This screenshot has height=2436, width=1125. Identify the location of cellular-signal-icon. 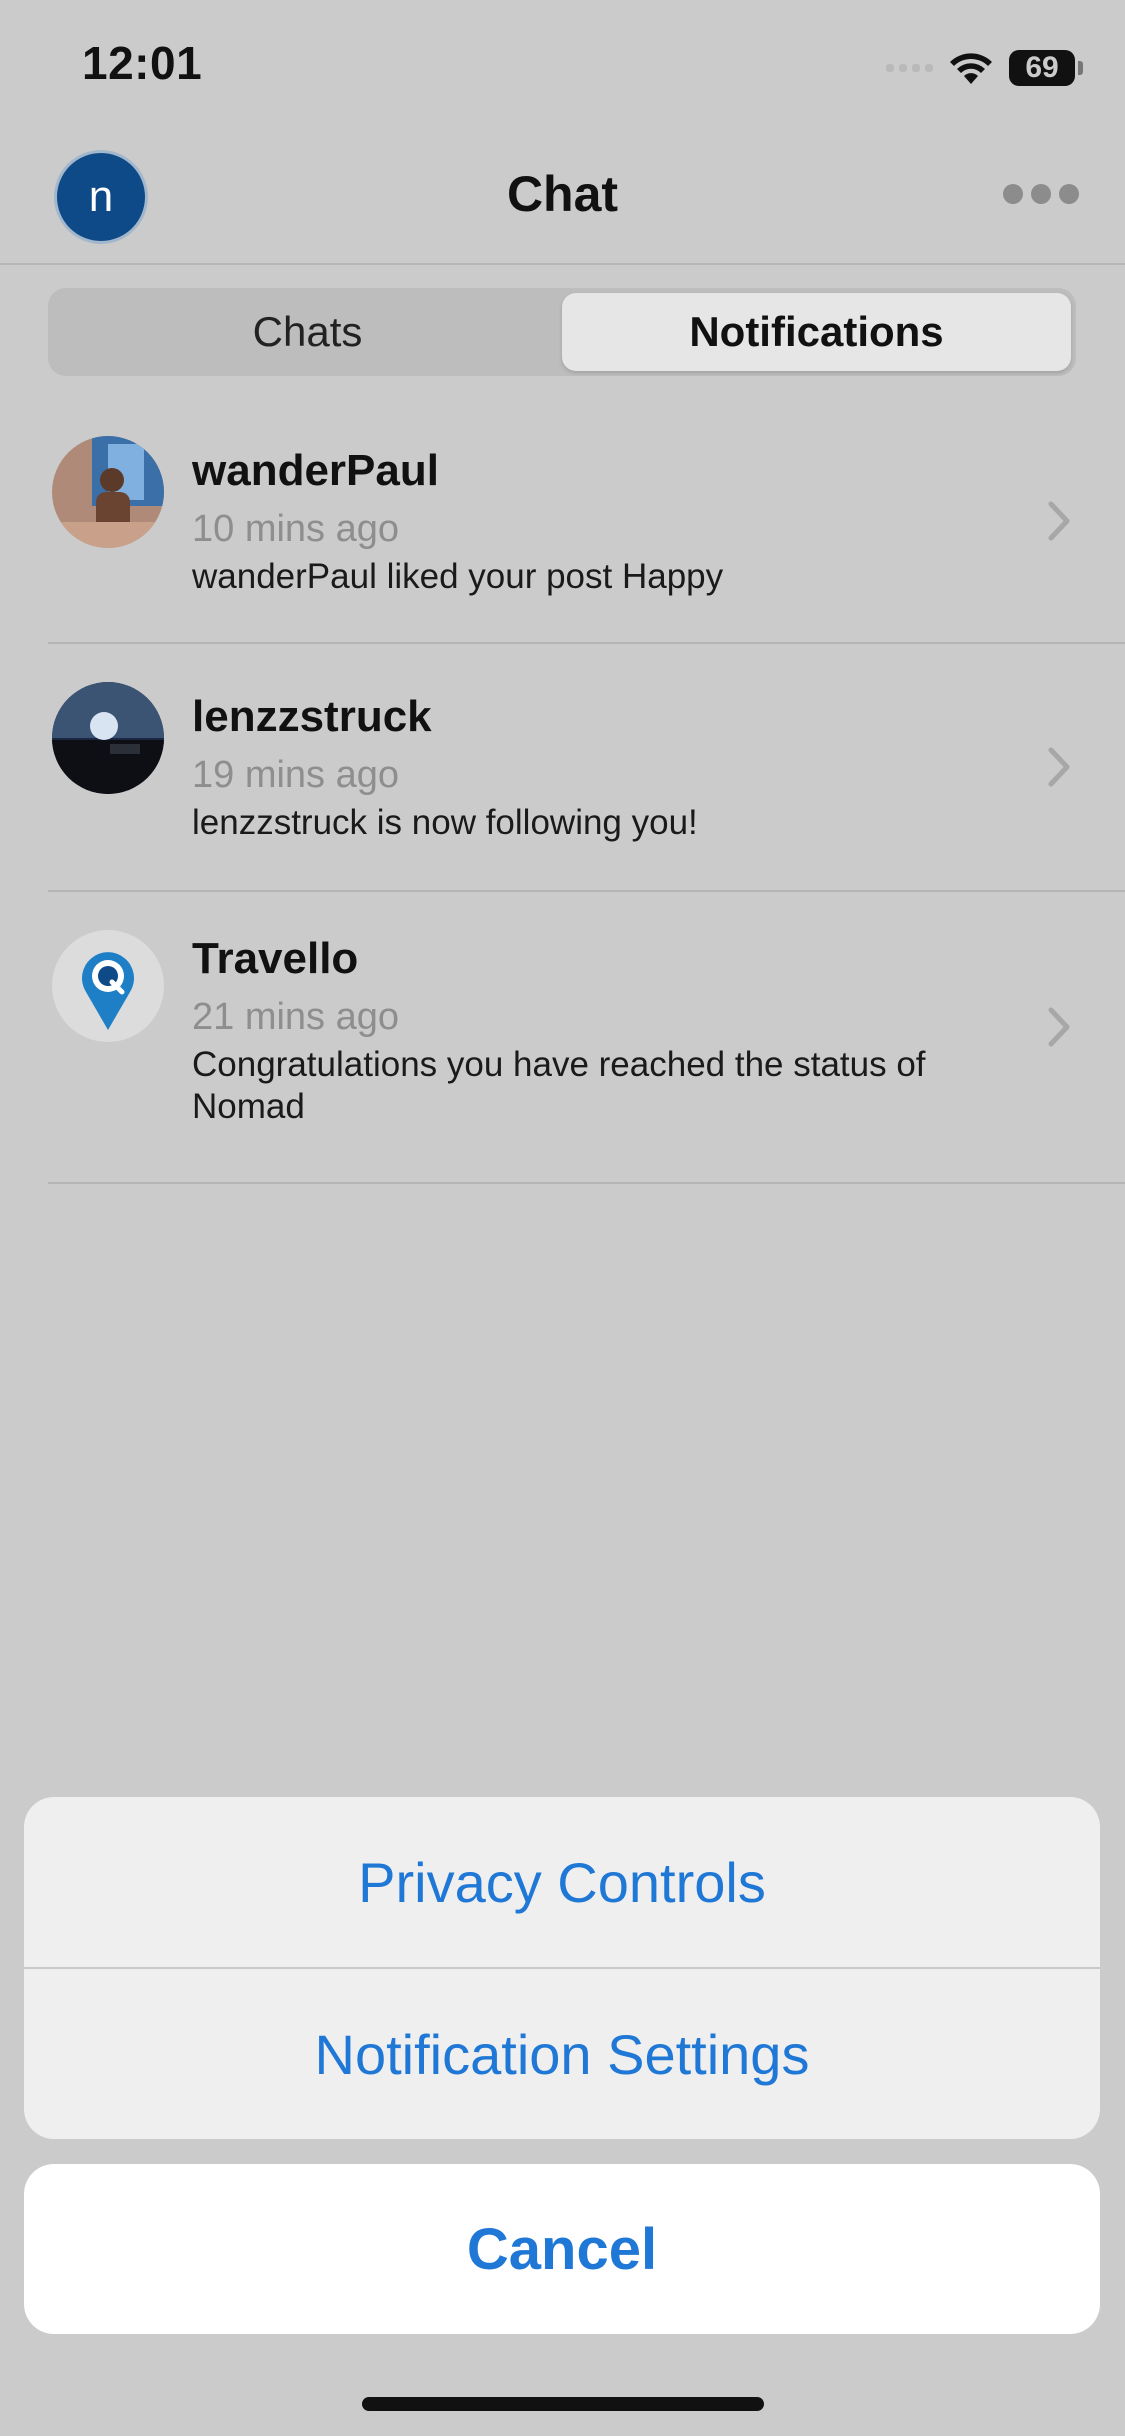
(909, 68).